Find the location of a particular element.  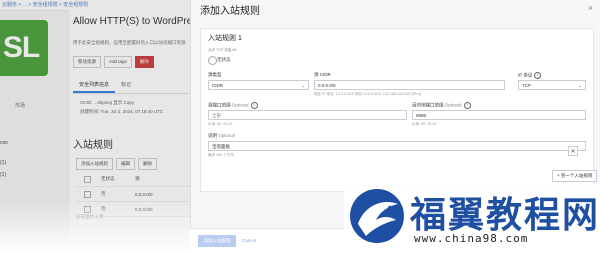

ip-protocol-label: IP 协议 i is located at coordinates (530, 75).